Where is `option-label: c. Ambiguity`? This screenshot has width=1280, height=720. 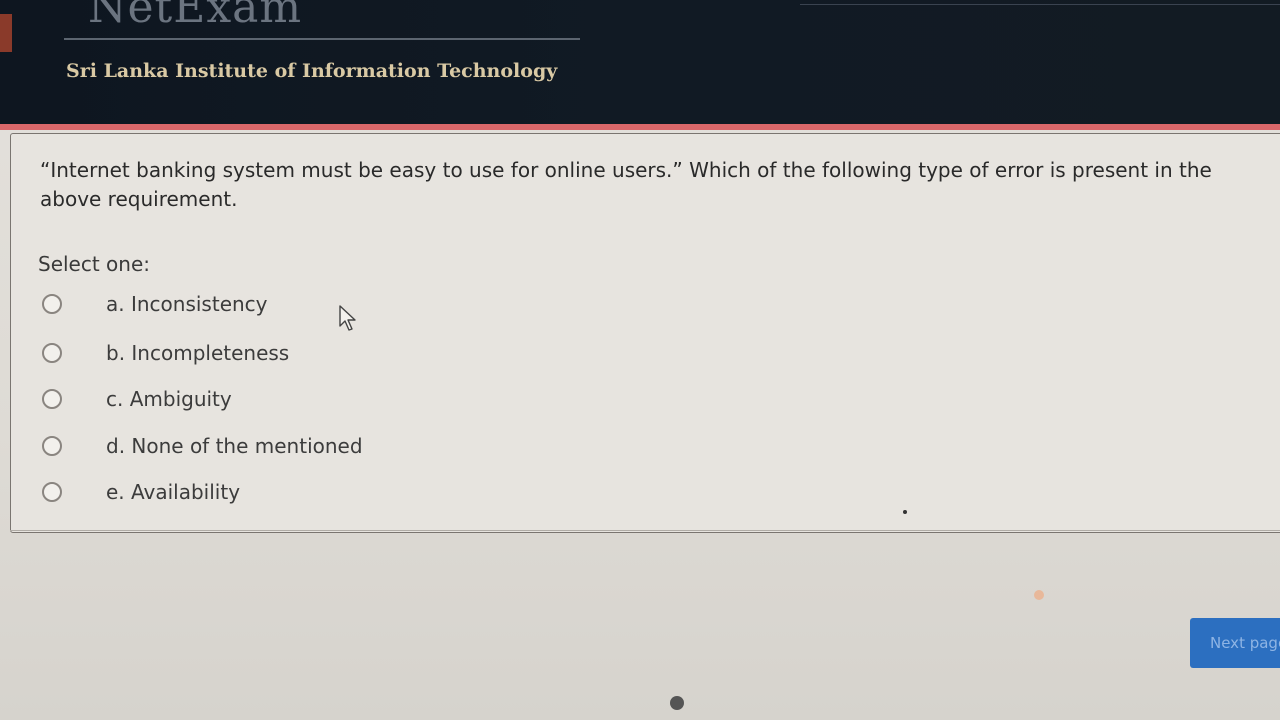 option-label: c. Ambiguity is located at coordinates (169, 399).